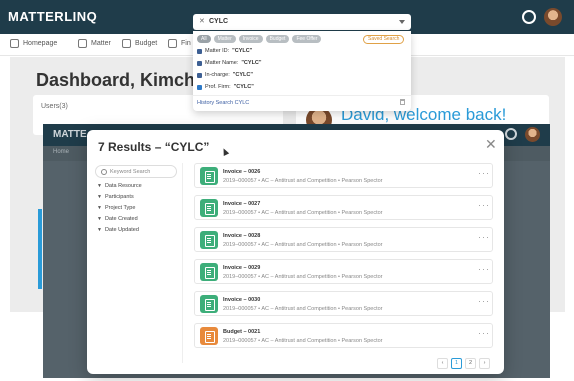  Describe the element at coordinates (119, 197) in the screenshot. I see `filter-participants: ▼ Participants` at that location.